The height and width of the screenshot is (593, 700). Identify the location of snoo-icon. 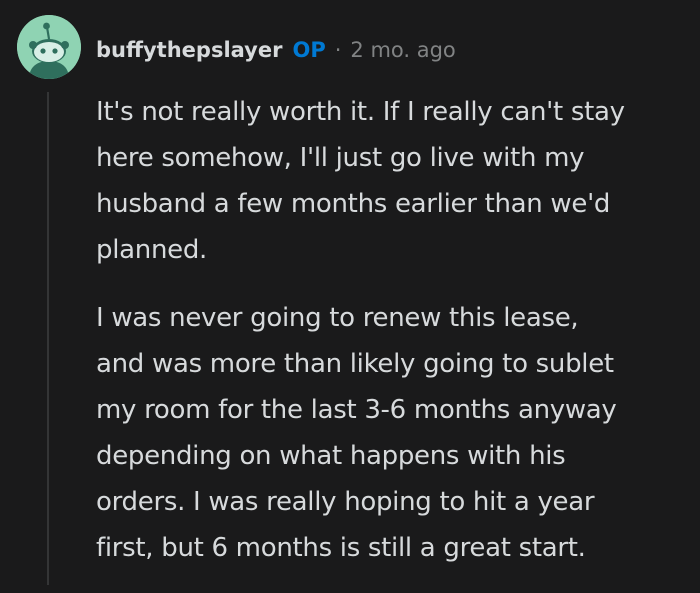
(49, 47).